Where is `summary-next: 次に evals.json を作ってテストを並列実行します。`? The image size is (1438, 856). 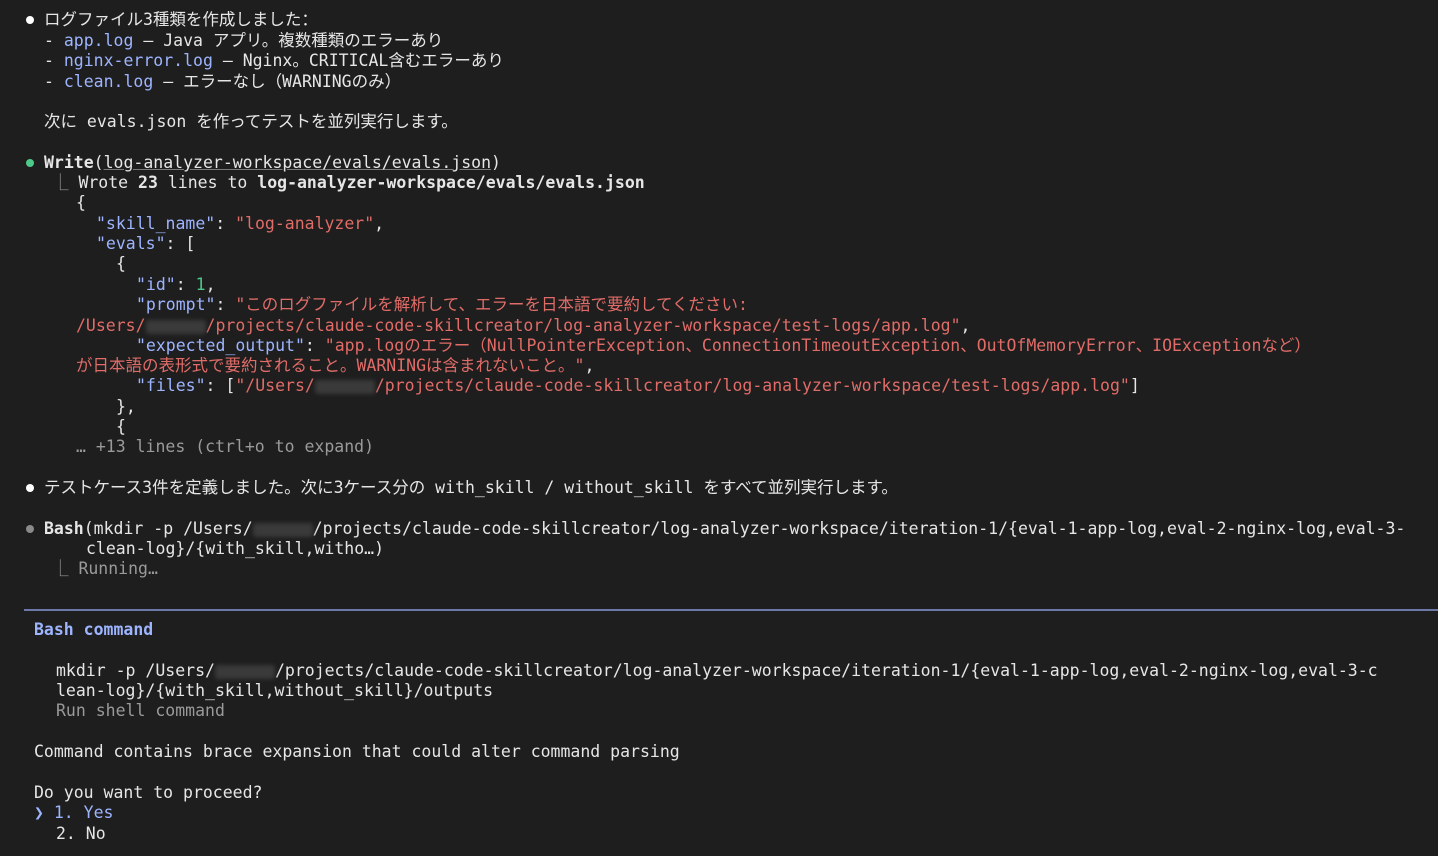 summary-next: 次に evals.json を作ってテストを並列実行します。 is located at coordinates (251, 121).